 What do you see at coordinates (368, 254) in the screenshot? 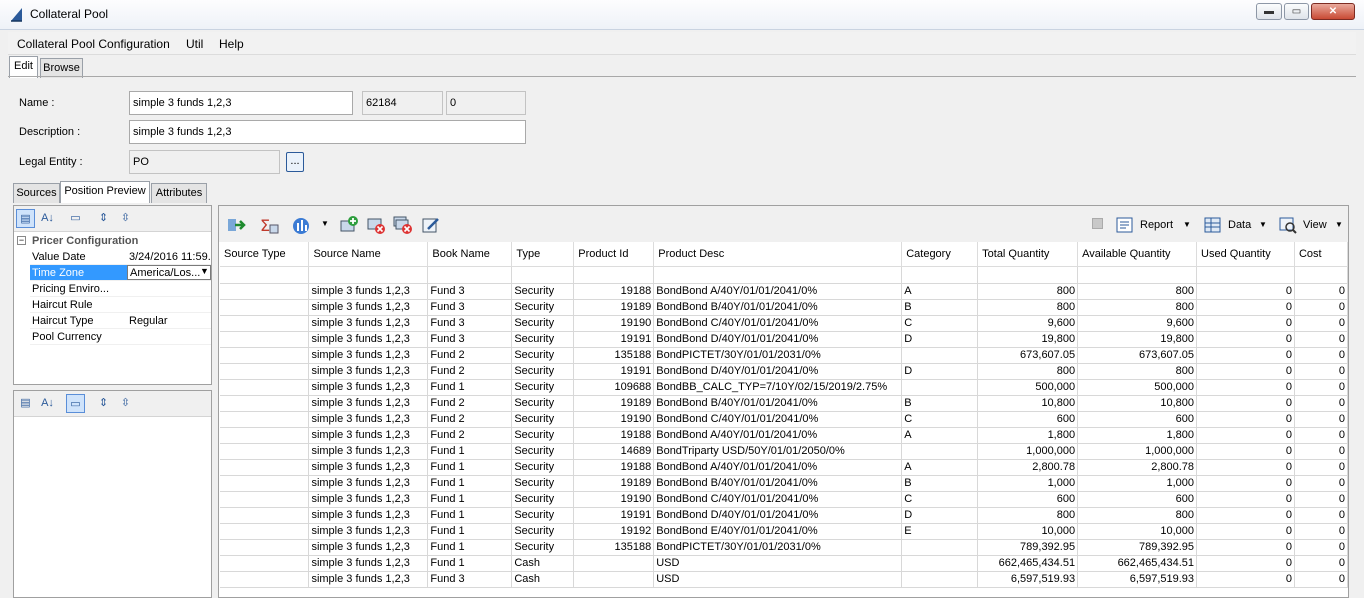
I see `column-header: Source Name` at bounding box center [368, 254].